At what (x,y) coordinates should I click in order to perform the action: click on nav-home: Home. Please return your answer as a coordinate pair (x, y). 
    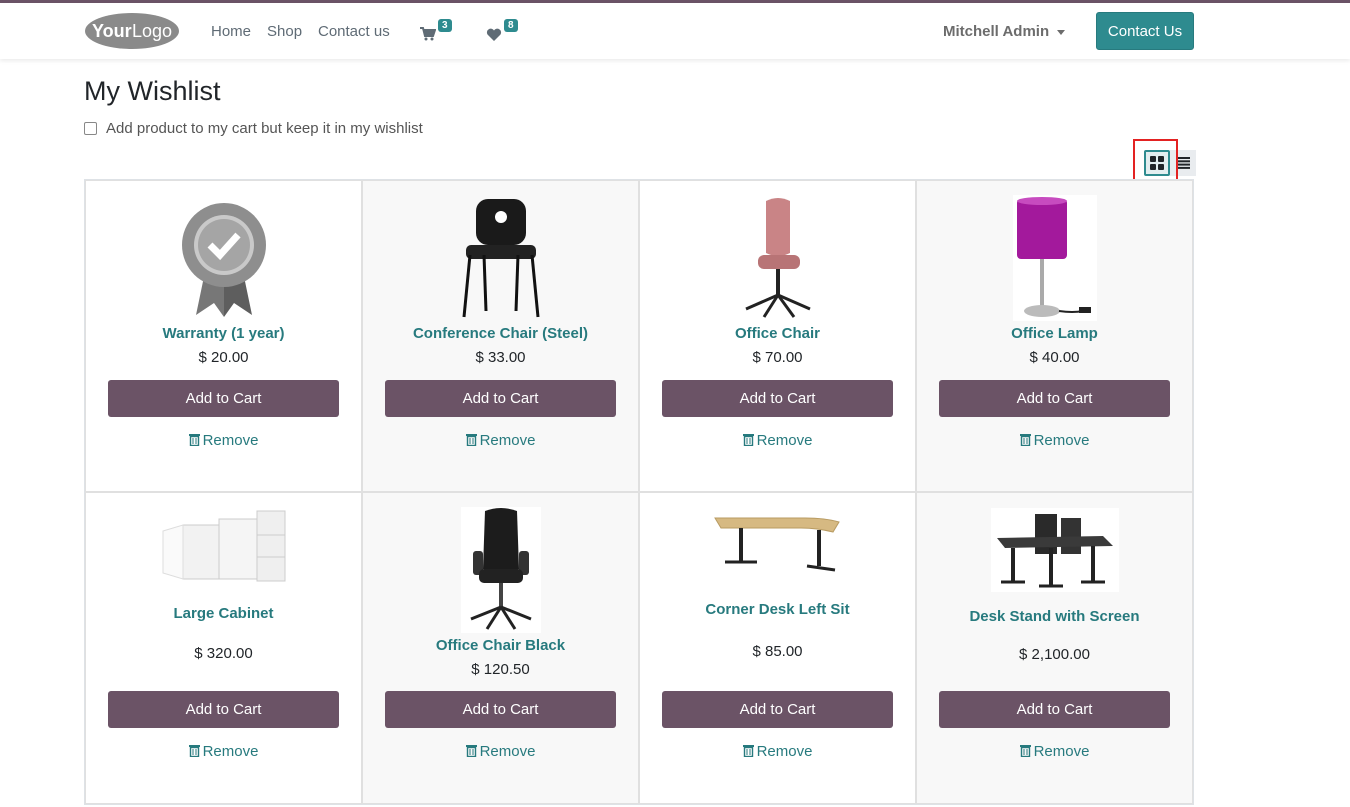
    Looking at the image, I should click on (231, 31).